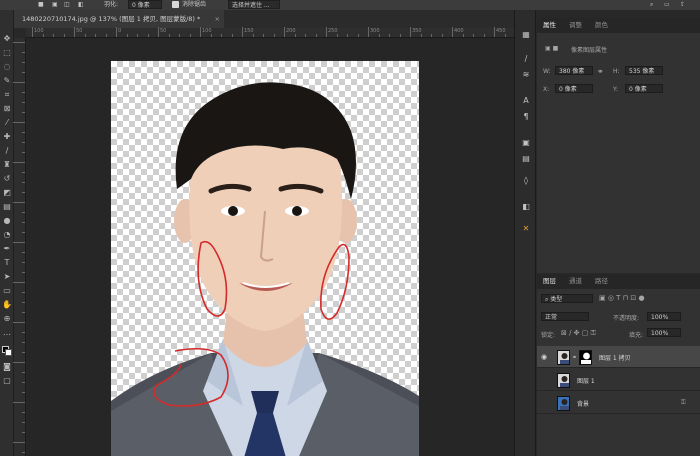  I want to click on tab-layers: 图层, so click(549, 281).